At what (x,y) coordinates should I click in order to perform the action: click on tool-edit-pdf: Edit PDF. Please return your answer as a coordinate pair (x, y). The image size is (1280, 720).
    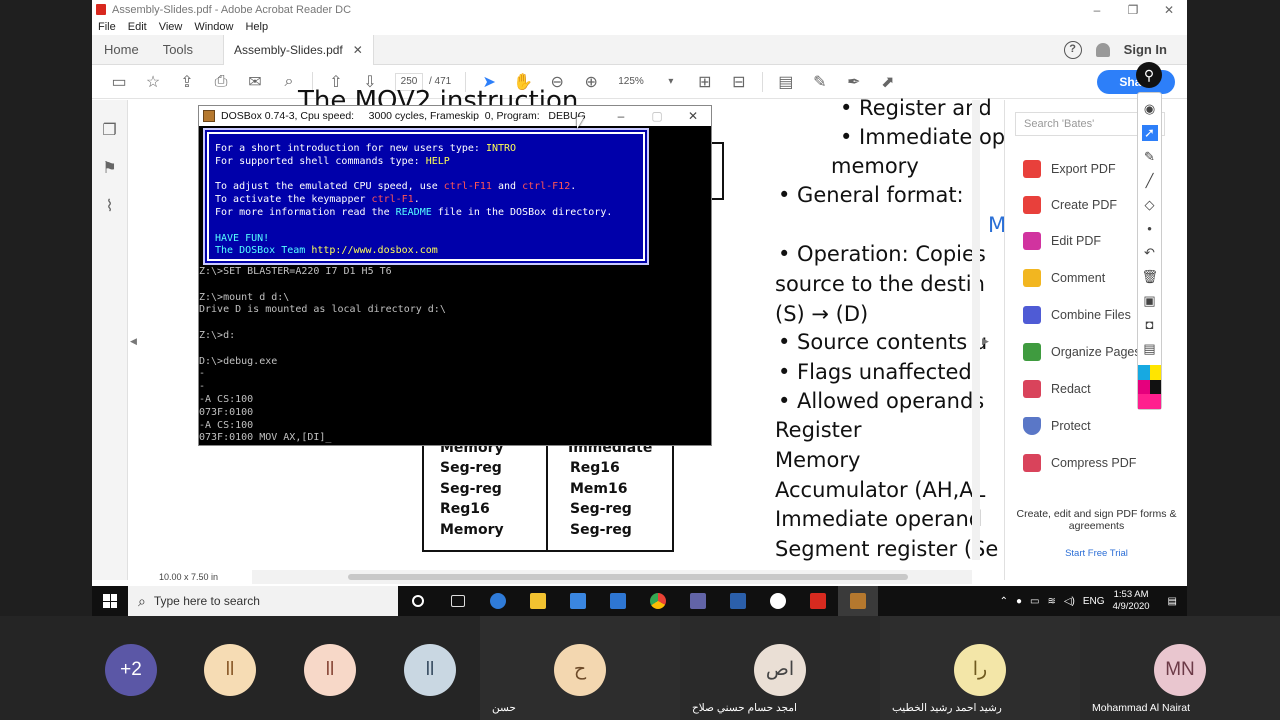
    Looking at the image, I should click on (1062, 241).